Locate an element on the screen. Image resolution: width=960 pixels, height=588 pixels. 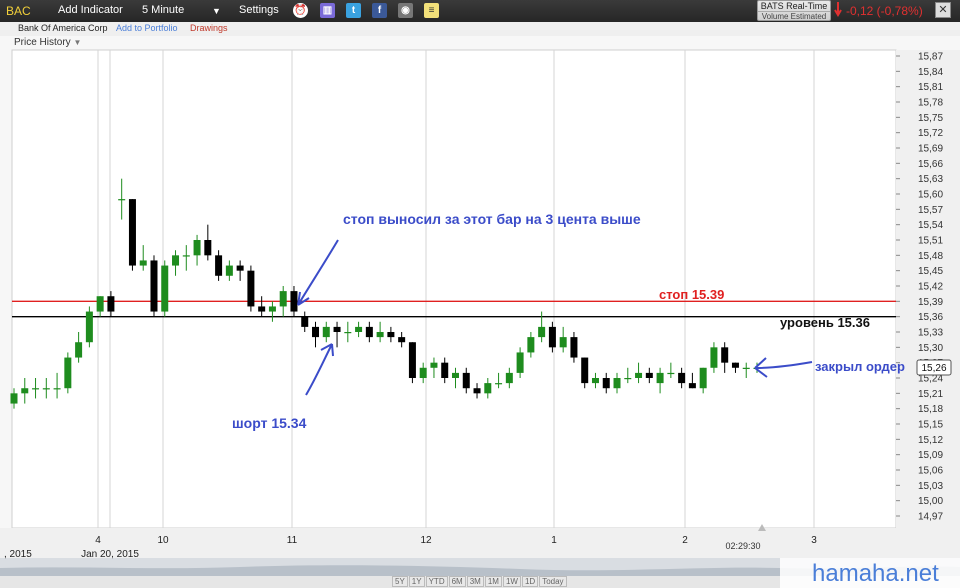
y-tick-label: 15,09 is located at coordinates (930, 455).